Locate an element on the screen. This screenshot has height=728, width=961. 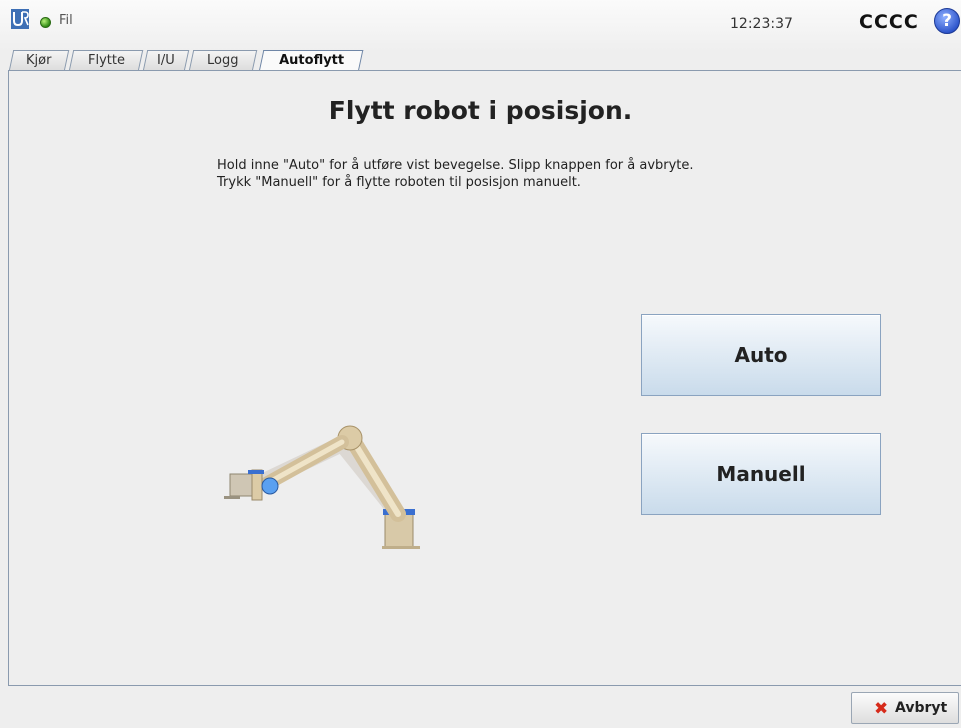
ur-logo-icon is located at coordinates (20, 19).